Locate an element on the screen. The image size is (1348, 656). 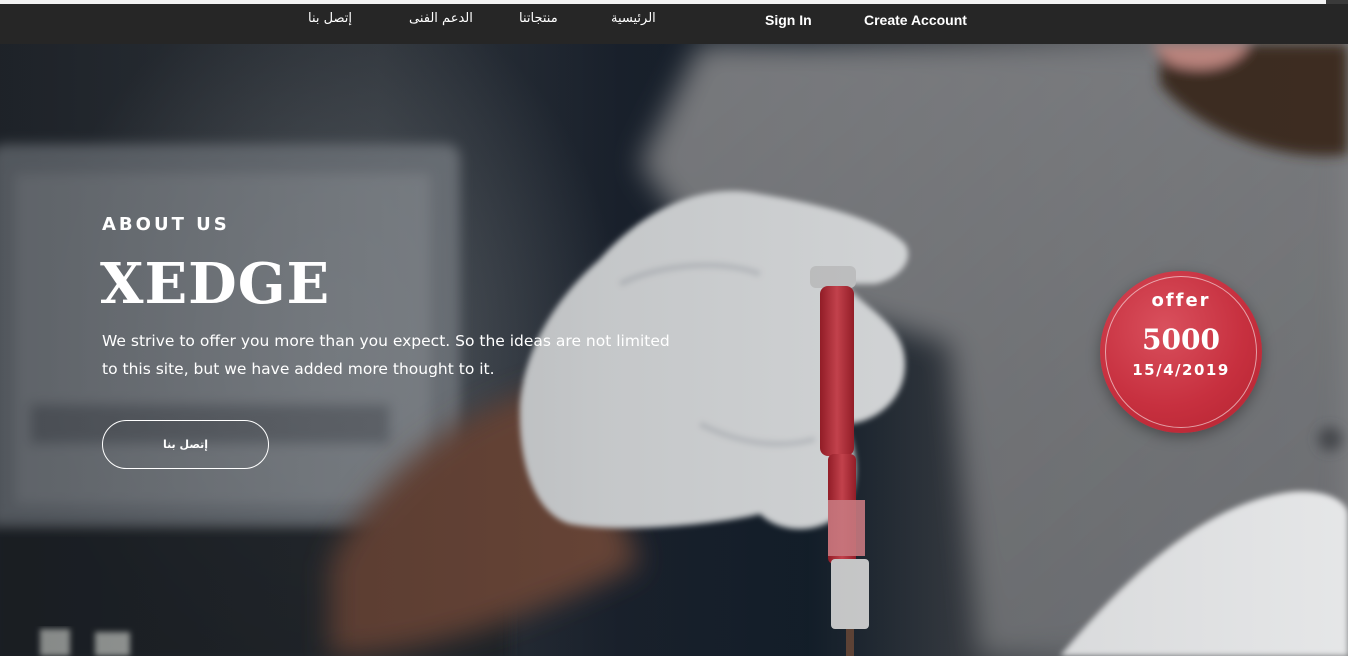
contact-us-button: إتصل بنا is located at coordinates (185, 444).